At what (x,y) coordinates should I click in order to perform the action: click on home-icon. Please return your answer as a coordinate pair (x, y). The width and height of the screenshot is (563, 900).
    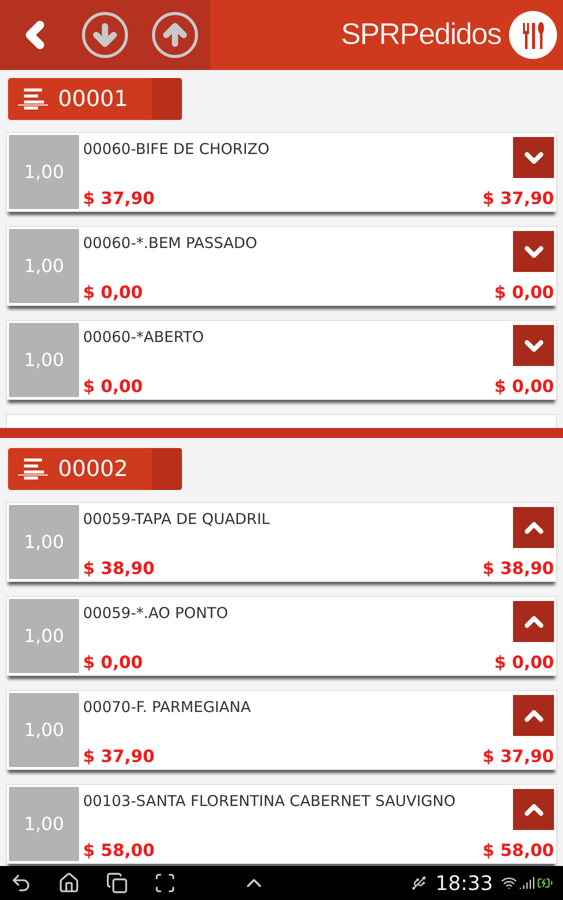
    Looking at the image, I should click on (69, 883).